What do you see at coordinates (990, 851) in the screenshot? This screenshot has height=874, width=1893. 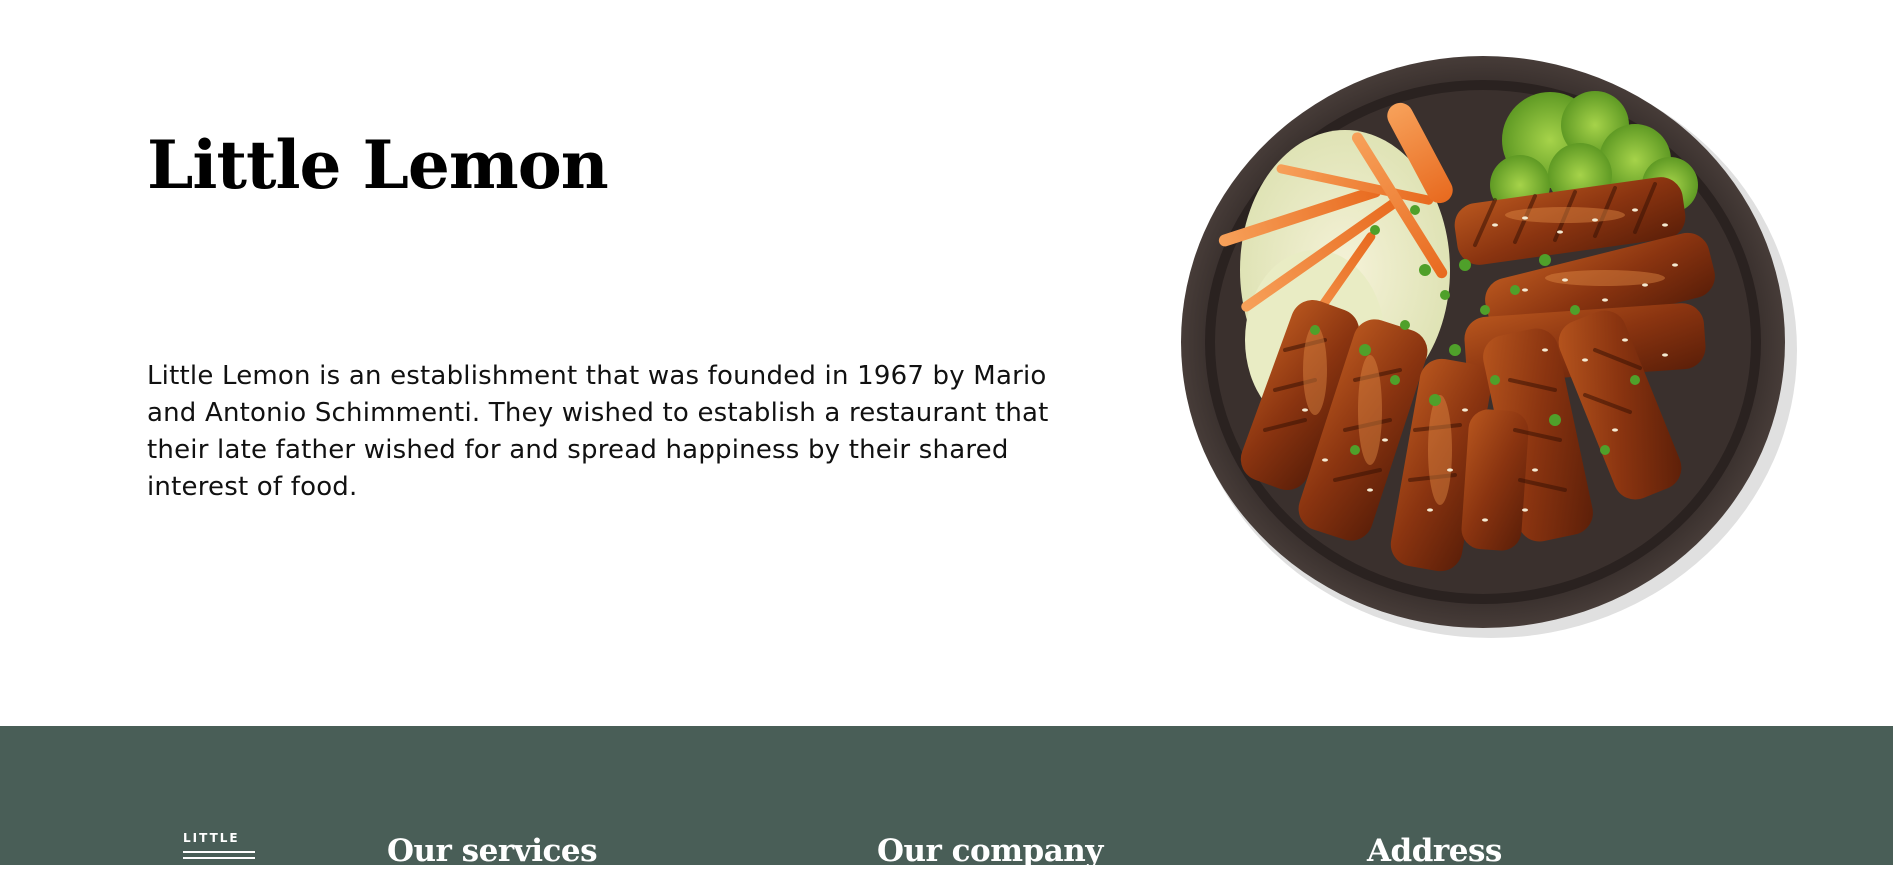 I see `footer-company-heading: Our company` at bounding box center [990, 851].